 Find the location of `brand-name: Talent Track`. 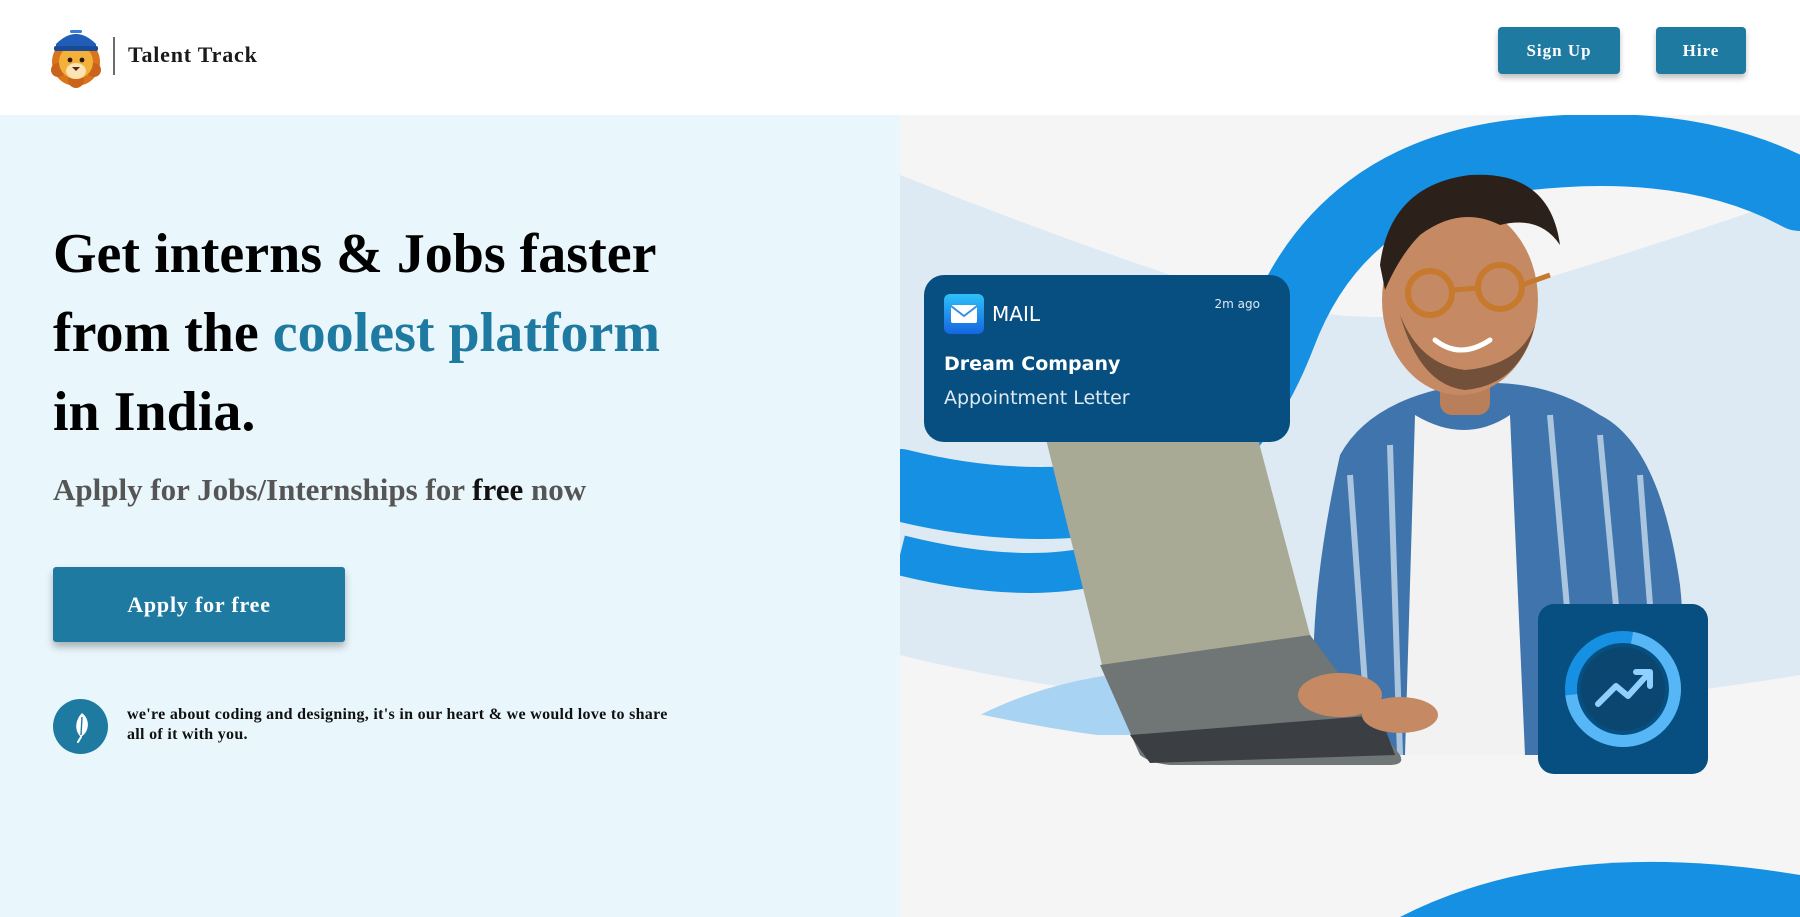

brand-name: Talent Track is located at coordinates (193, 55).